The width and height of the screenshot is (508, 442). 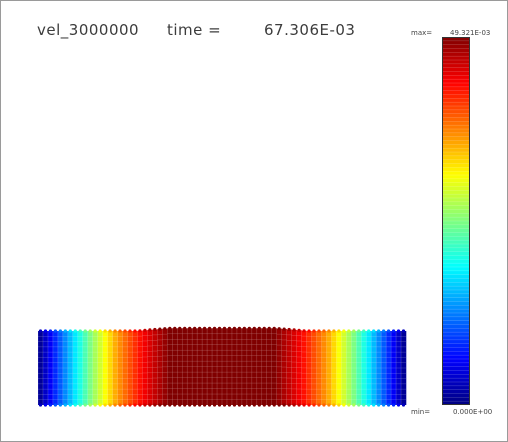 What do you see at coordinates (88, 30) in the screenshot?
I see `variable-name: vel_3000000` at bounding box center [88, 30].